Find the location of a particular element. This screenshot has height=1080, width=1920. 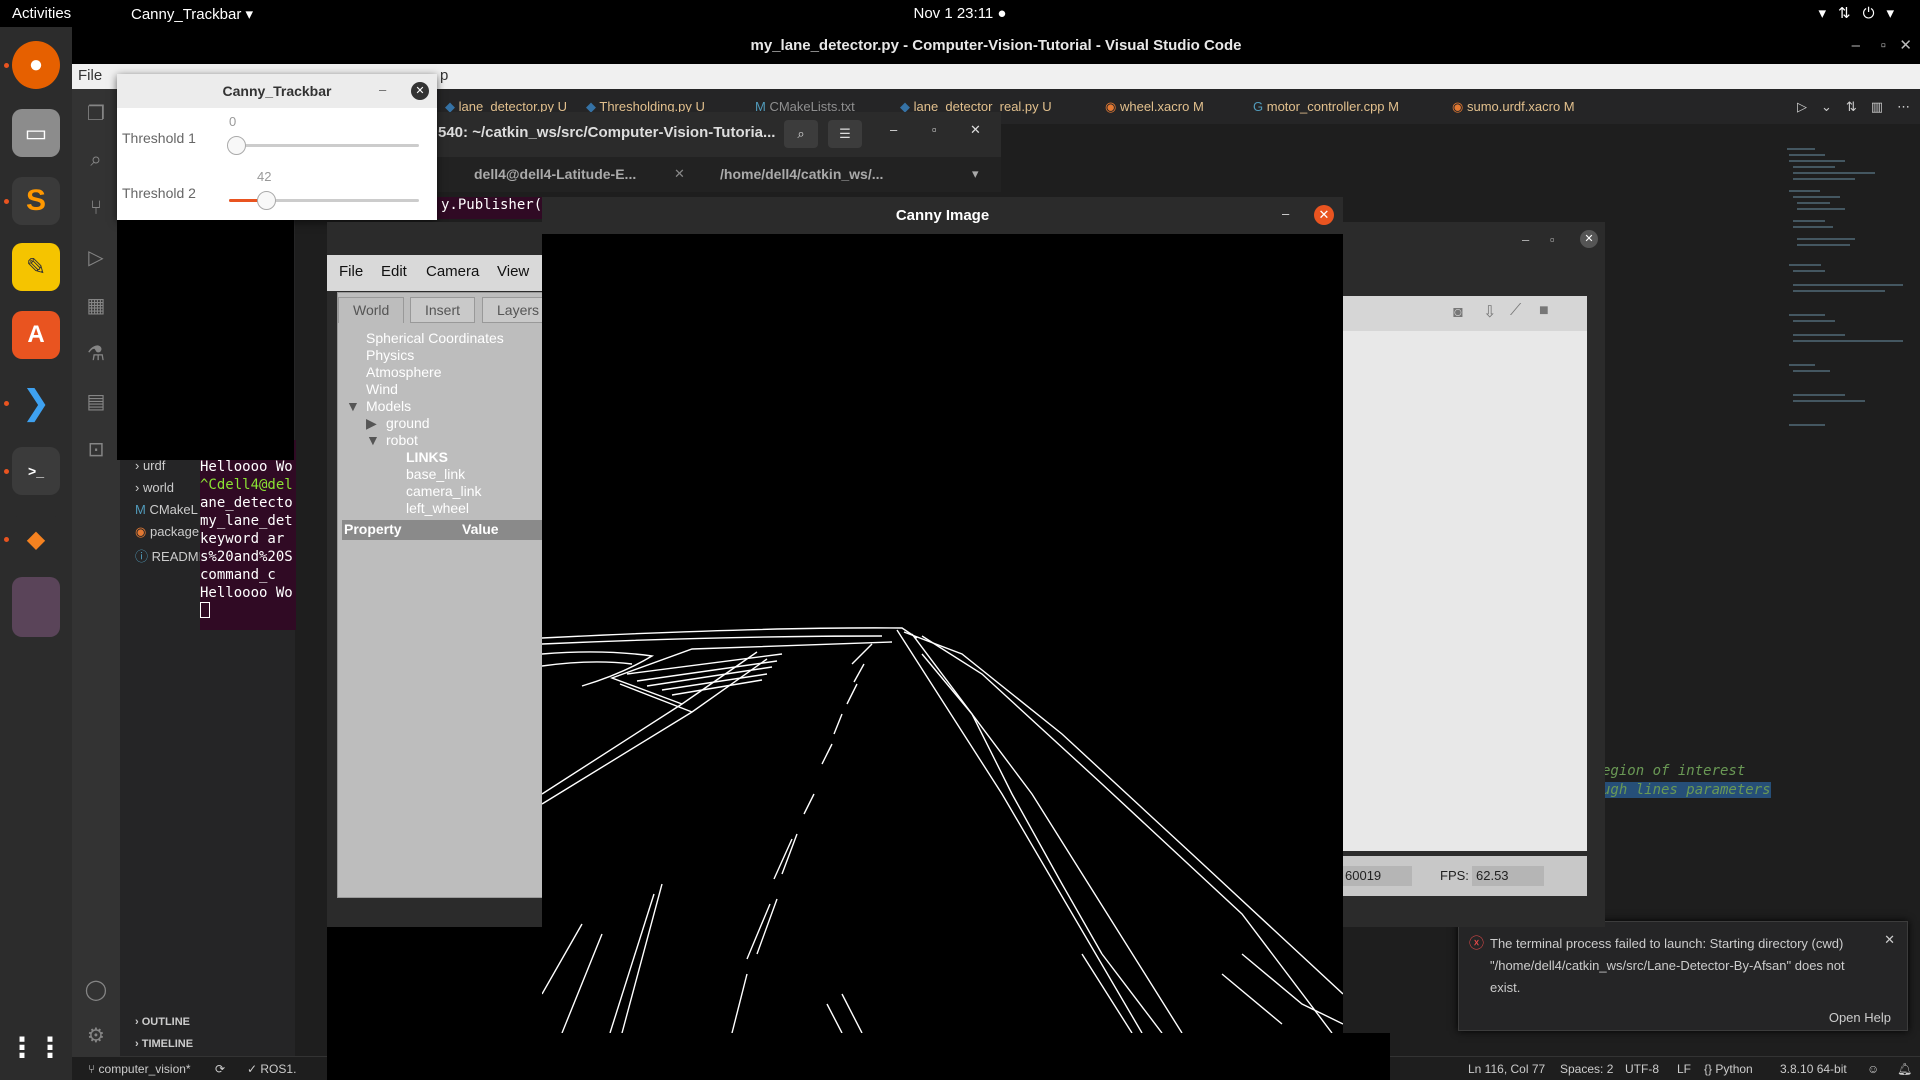

log-icon: ⇩ is located at coordinates (1489, 312).